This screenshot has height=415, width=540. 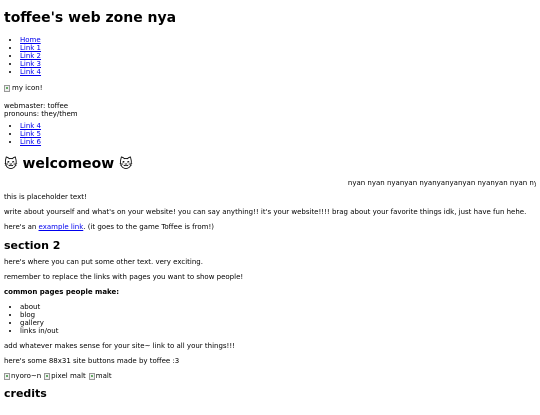 I want to click on list-item: about, so click(x=278, y=307).